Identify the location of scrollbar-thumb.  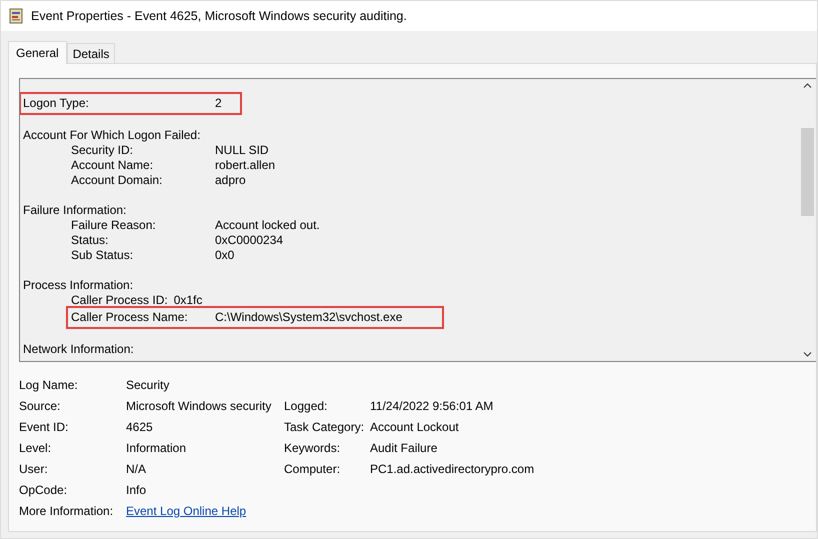
(807, 172).